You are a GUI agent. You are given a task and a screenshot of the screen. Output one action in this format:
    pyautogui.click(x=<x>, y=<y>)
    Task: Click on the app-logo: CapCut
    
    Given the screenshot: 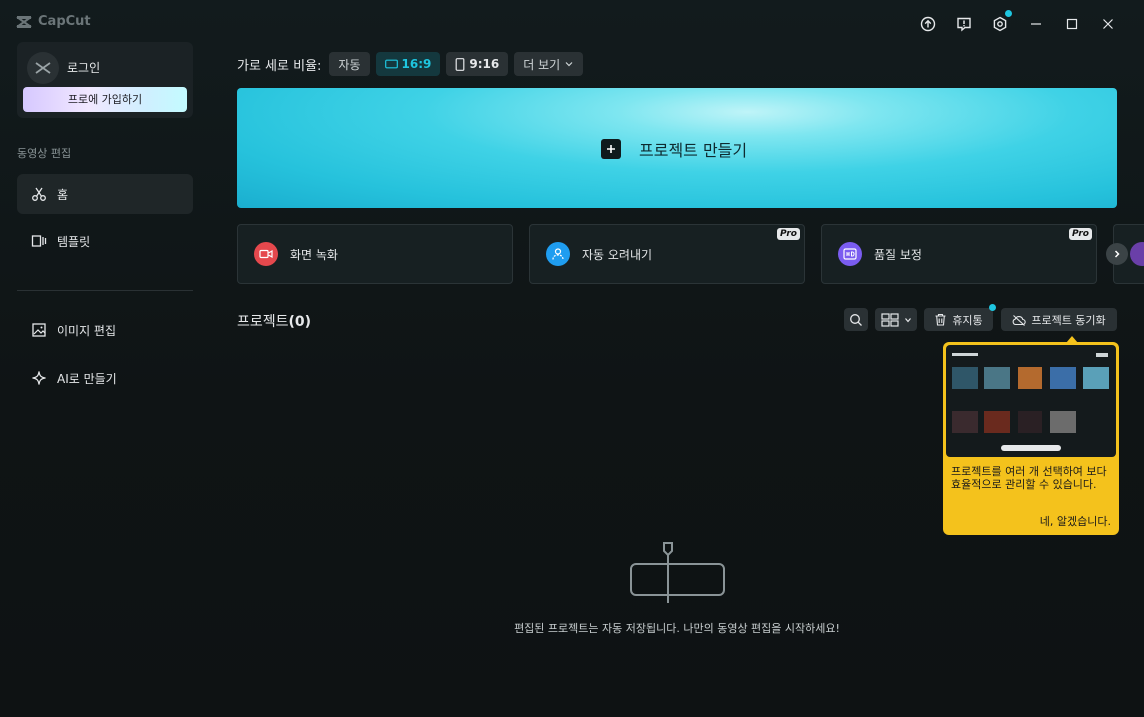 What is the action you would take?
    pyautogui.click(x=53, y=21)
    